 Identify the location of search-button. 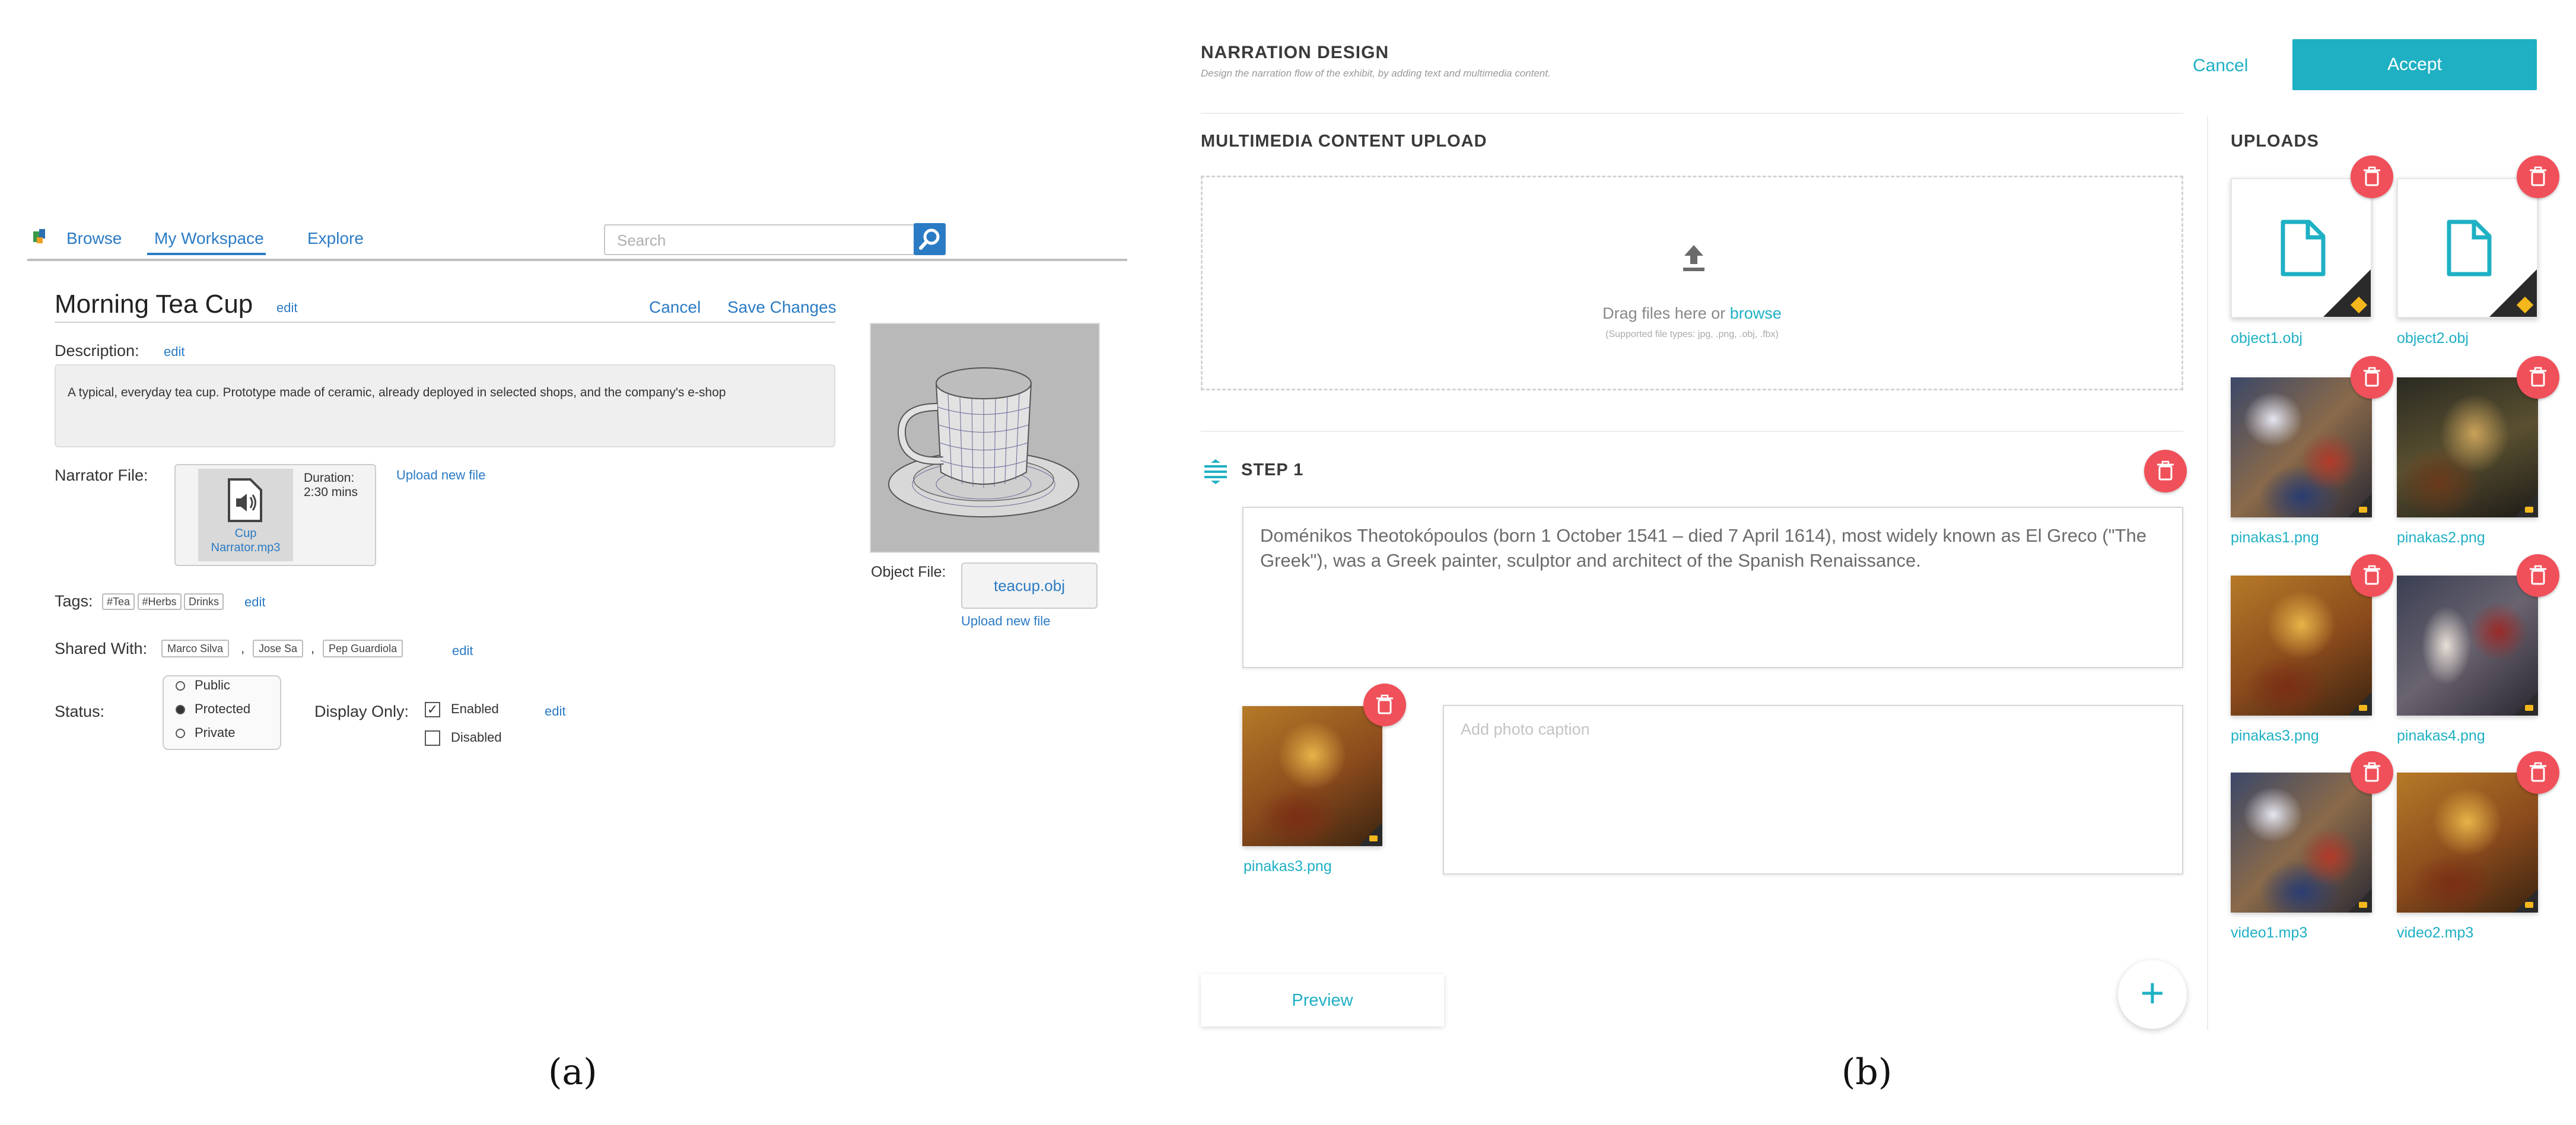
(930, 239).